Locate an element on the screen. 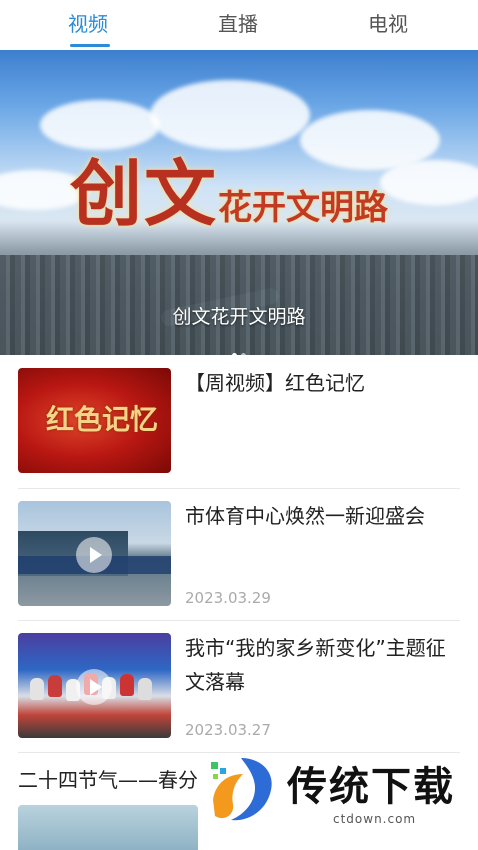  watermark-overlay: 传统下载 ctdown.com is located at coordinates (341, 790).